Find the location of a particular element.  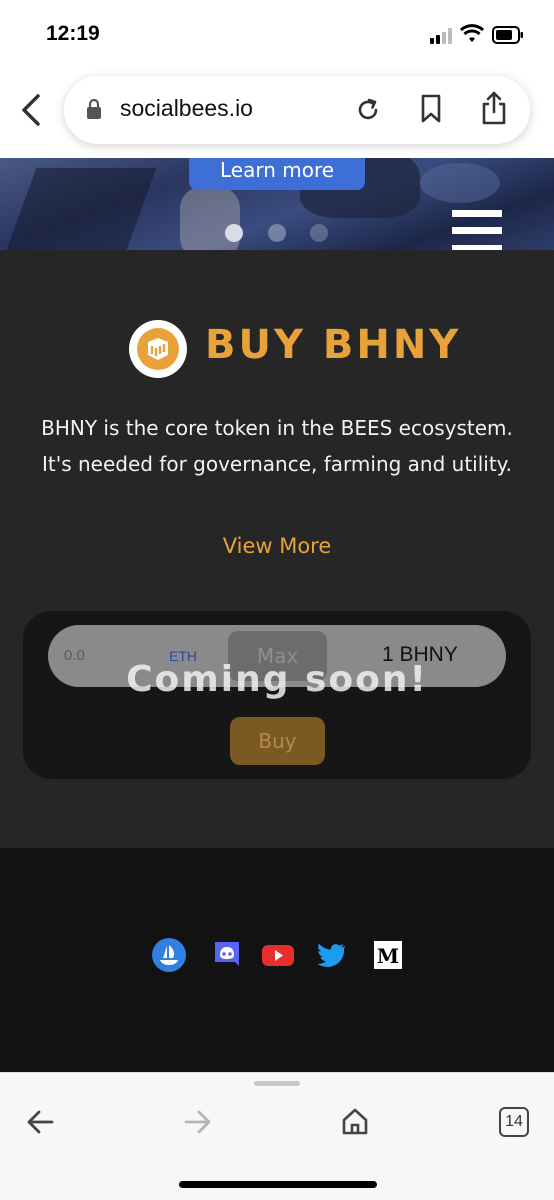

youtube-icon is located at coordinates (278, 955).